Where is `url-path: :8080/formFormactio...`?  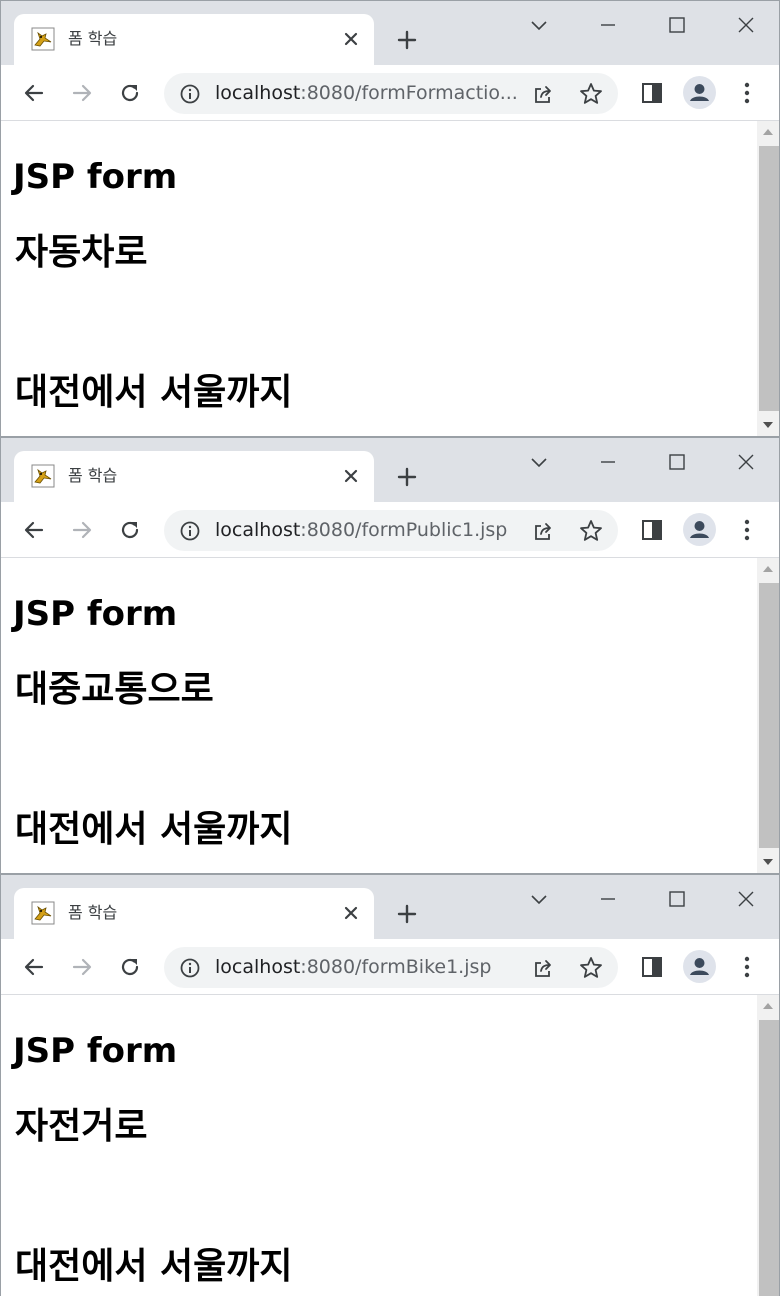 url-path: :8080/formFormactio... is located at coordinates (409, 93).